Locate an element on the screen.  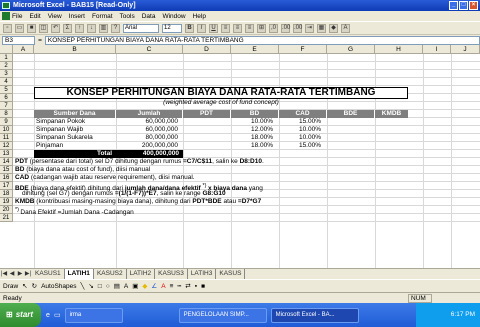
fill-color-draw-icon: ◆ is located at coordinates (144, 286).